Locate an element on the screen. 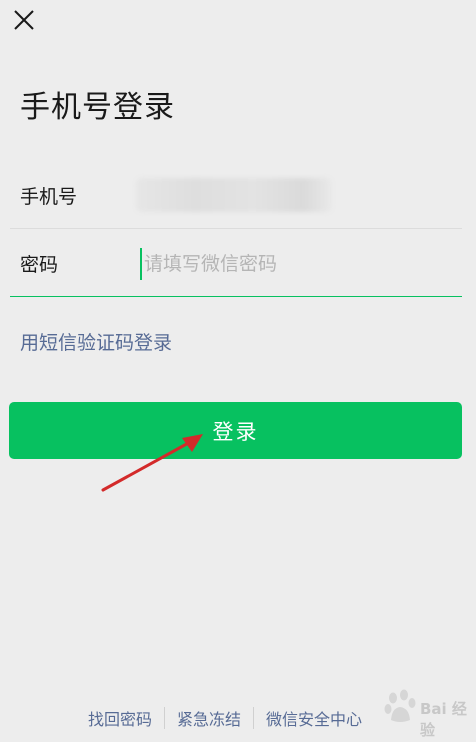 The width and height of the screenshot is (476, 742). sms-login-link: 用短信验证码登录 is located at coordinates (96, 341).